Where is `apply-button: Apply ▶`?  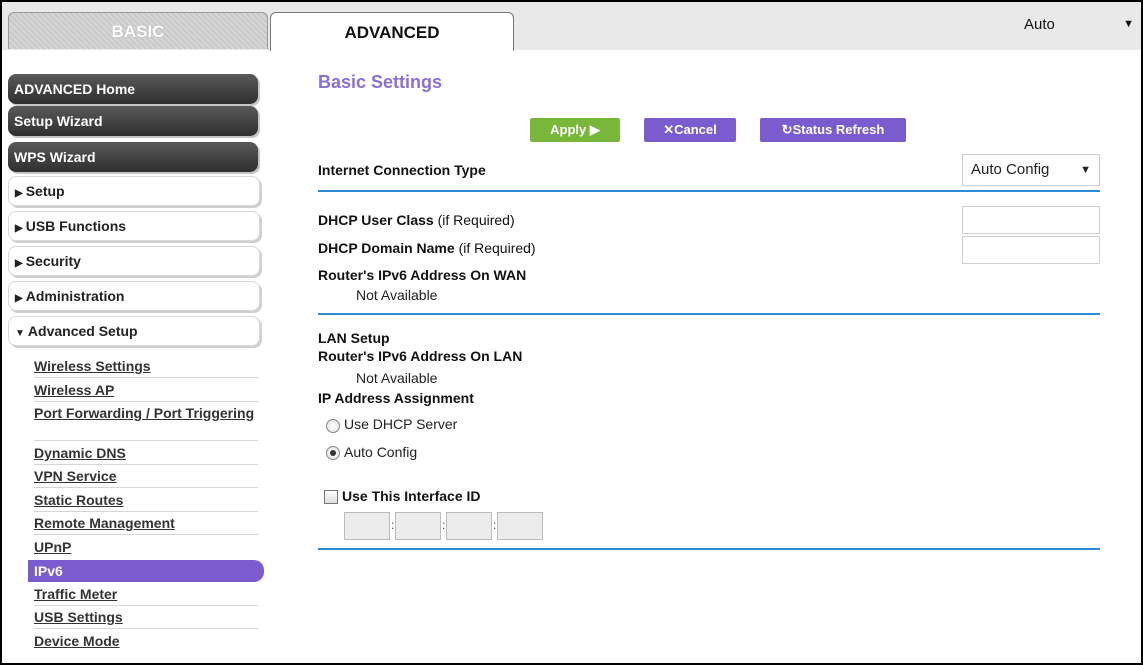 apply-button: Apply ▶ is located at coordinates (575, 130).